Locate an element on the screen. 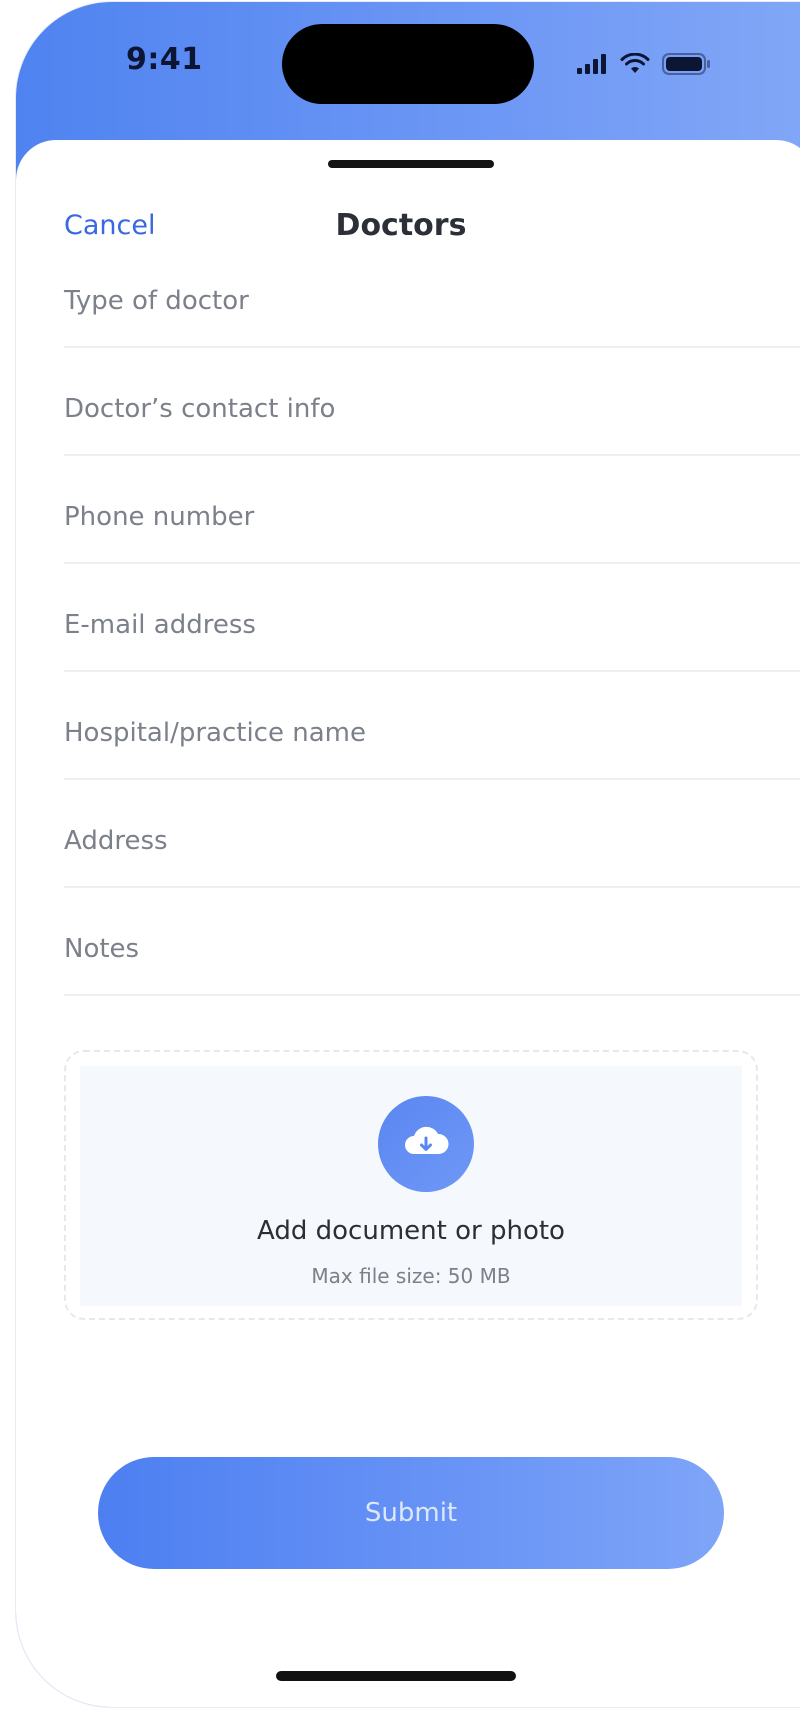 This screenshot has width=800, height=1709. upload-icon-circle is located at coordinates (426, 1144).